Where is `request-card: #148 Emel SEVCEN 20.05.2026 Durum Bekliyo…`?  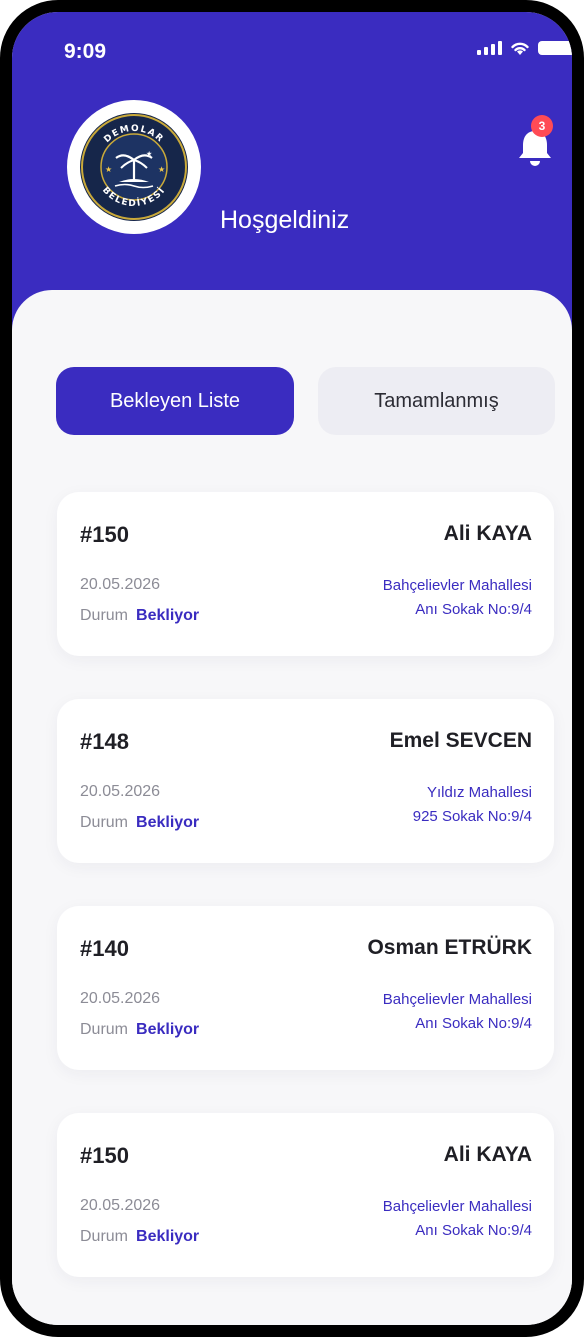 request-card: #148 Emel SEVCEN 20.05.2026 Durum Bekliyo… is located at coordinates (305, 781).